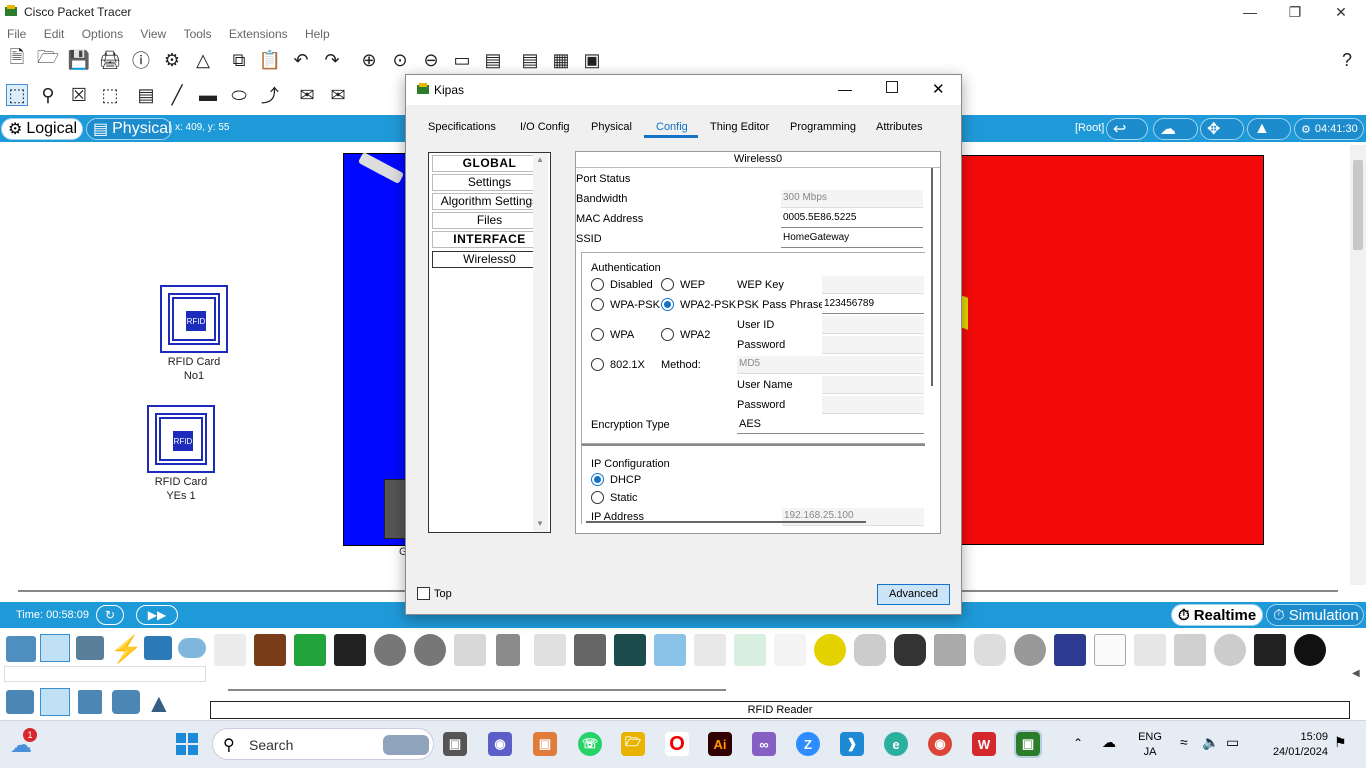 The image size is (1366, 768). Describe the element at coordinates (561, 60) in the screenshot. I see `device-icon: ▦` at that location.